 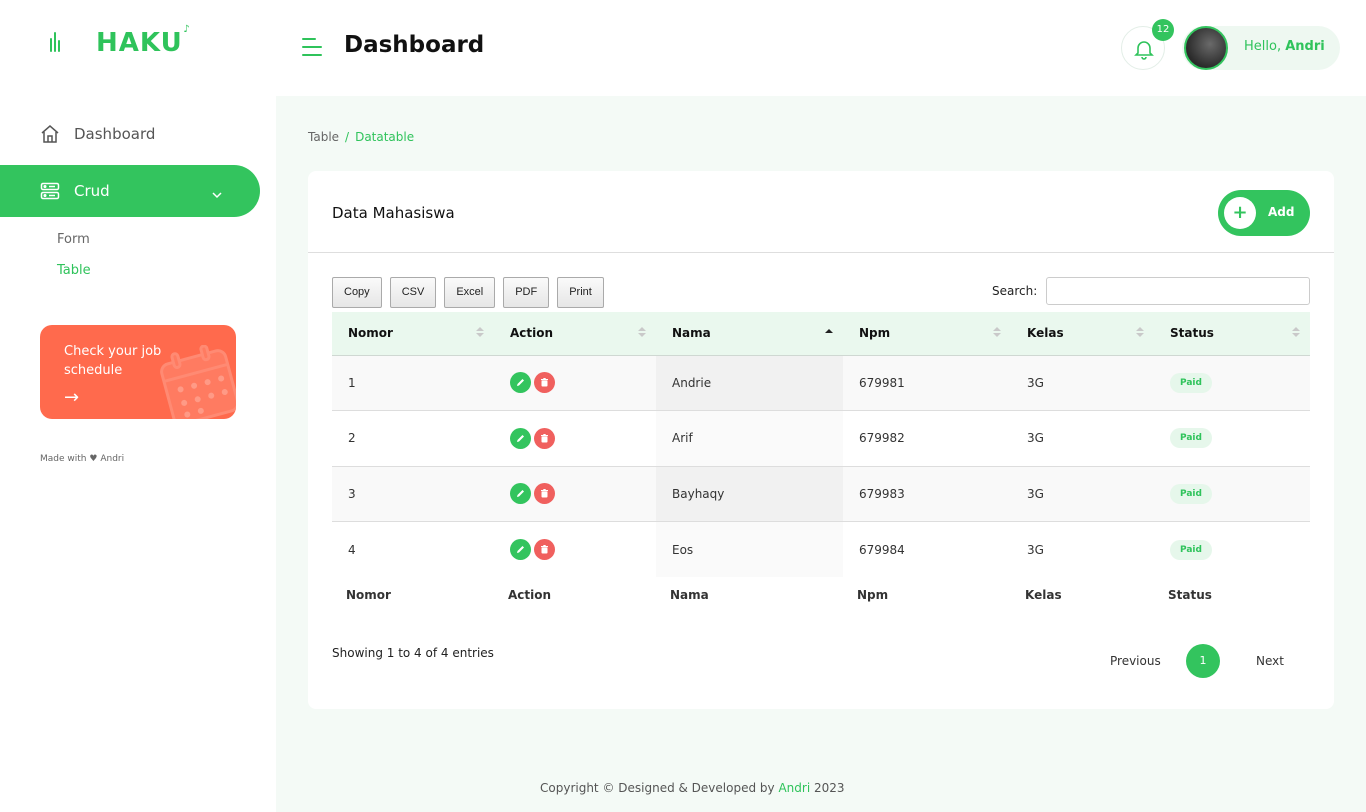 I want to click on table-row: 2 Arif 679982 3G Paid, so click(x=821, y=438).